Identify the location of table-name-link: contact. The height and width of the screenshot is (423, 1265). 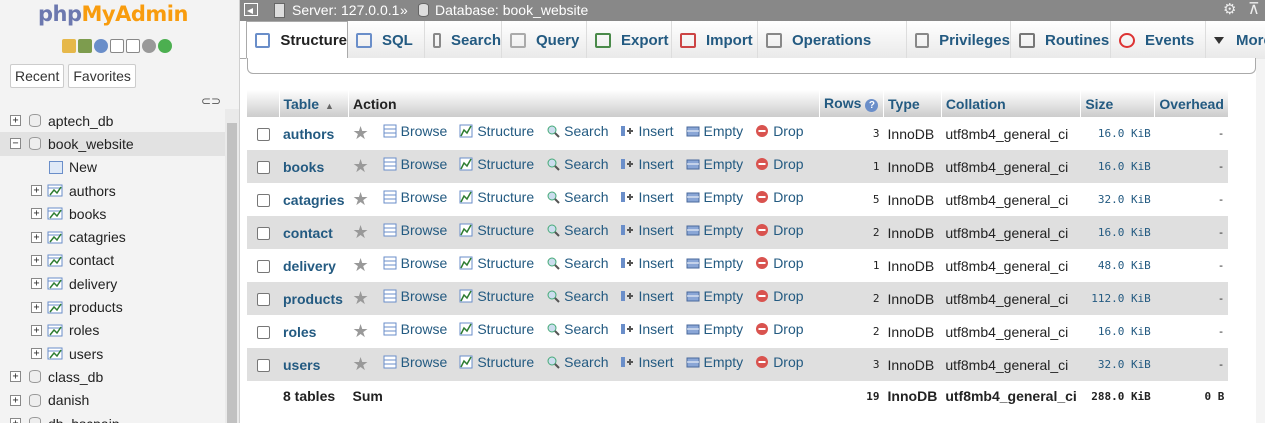
(314, 232).